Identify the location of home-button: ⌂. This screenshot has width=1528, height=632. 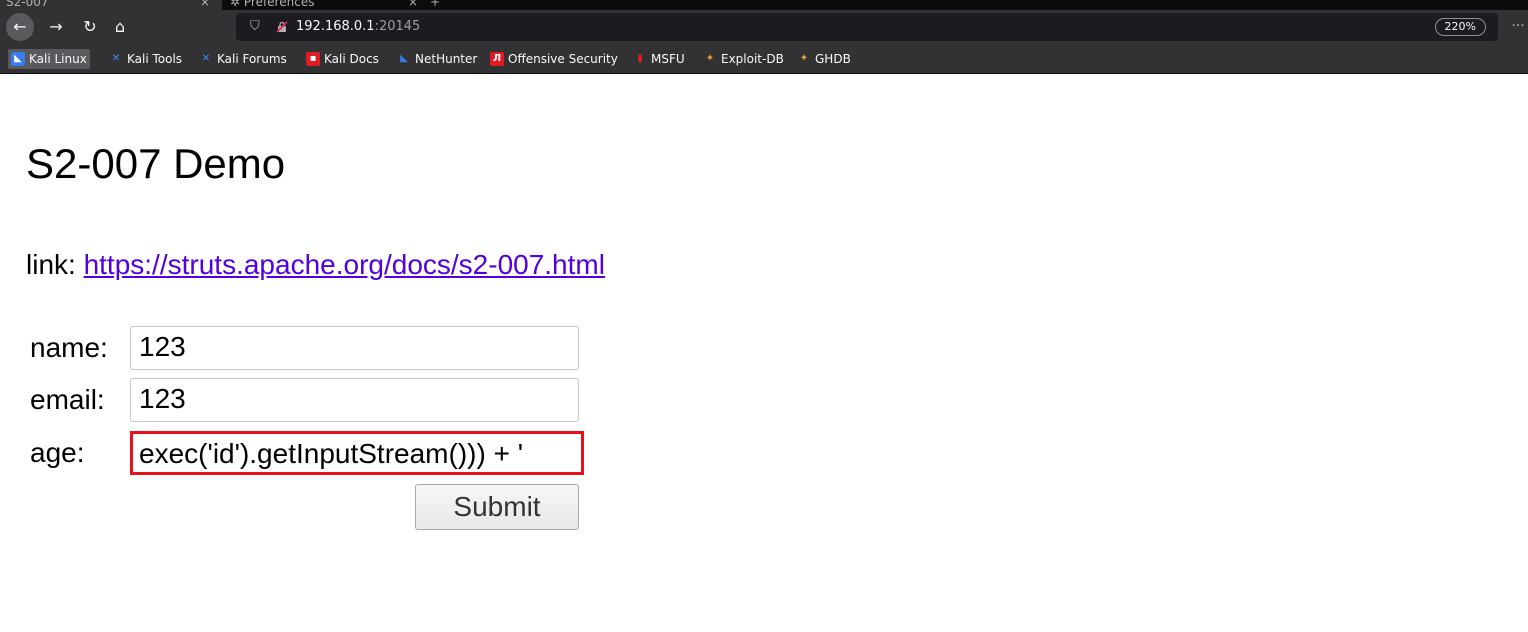
(120, 27).